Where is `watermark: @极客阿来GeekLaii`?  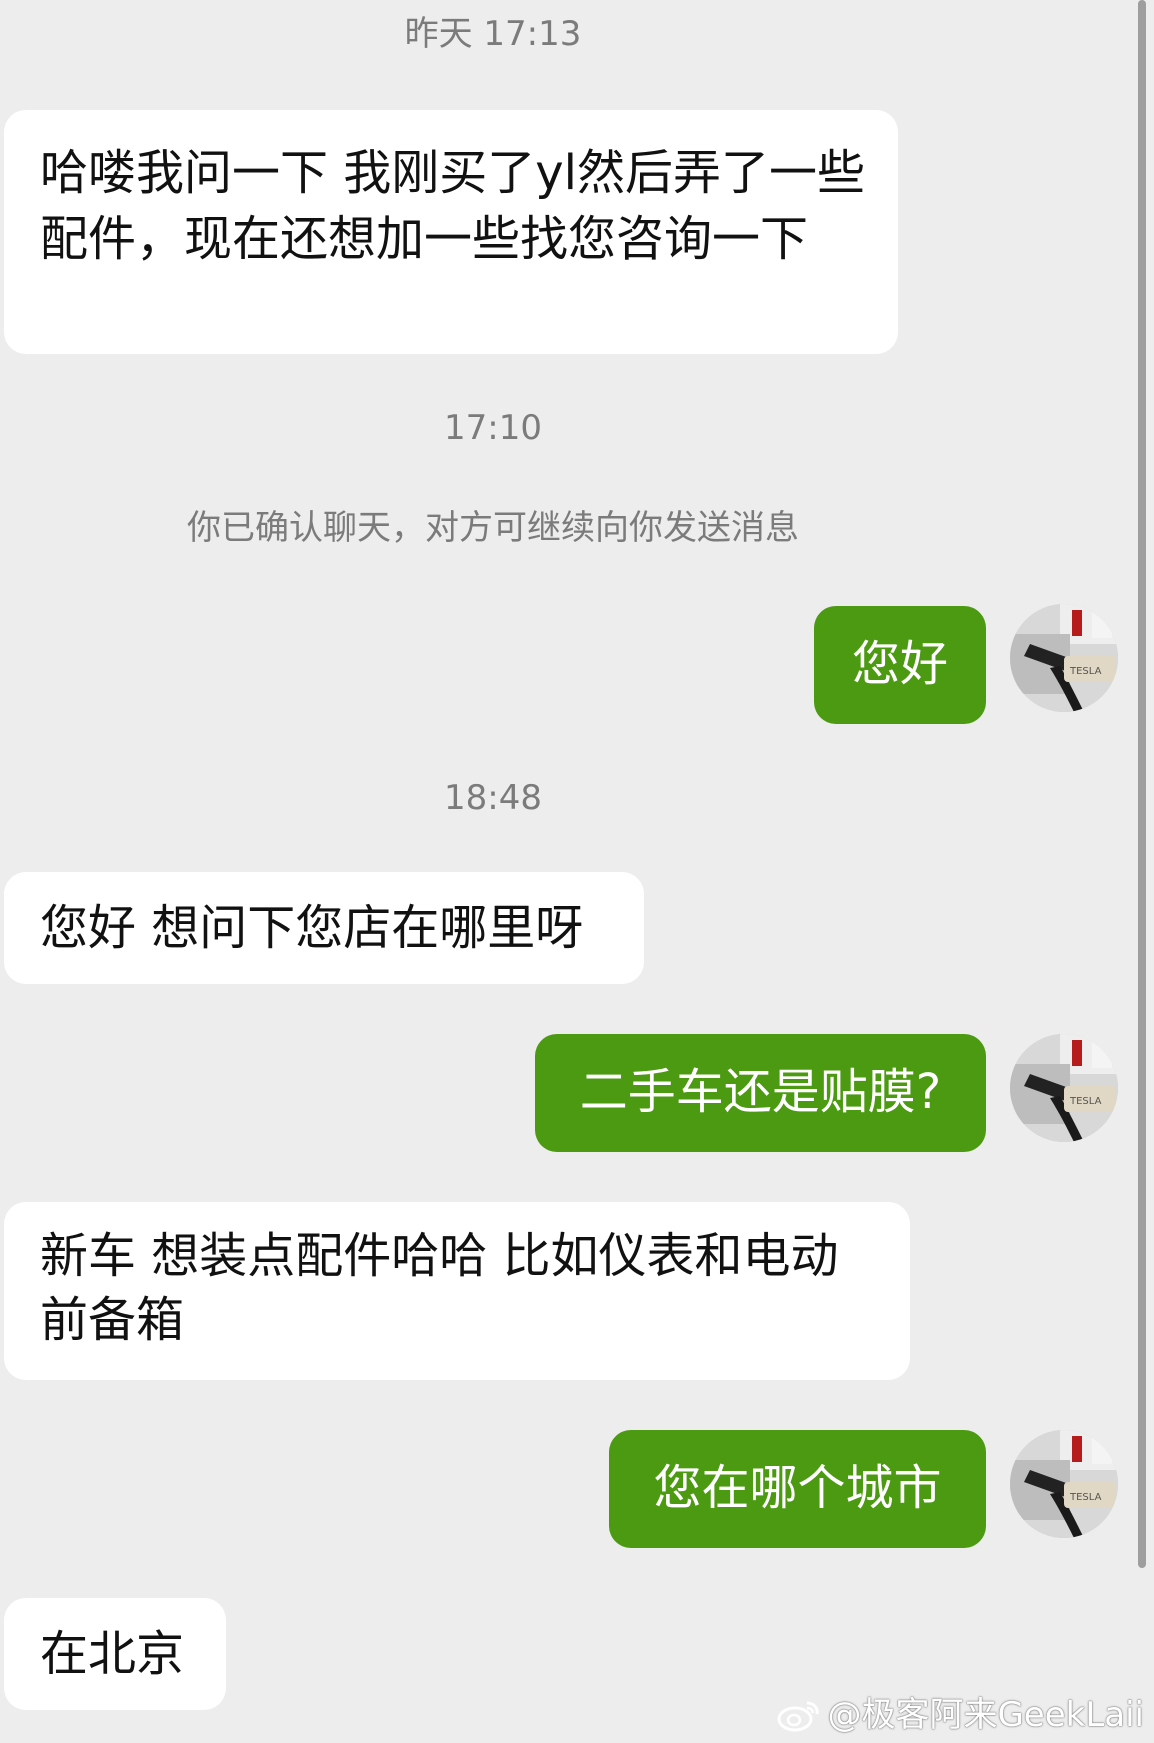 watermark: @极客阿来GeekLaii is located at coordinates (960, 1715).